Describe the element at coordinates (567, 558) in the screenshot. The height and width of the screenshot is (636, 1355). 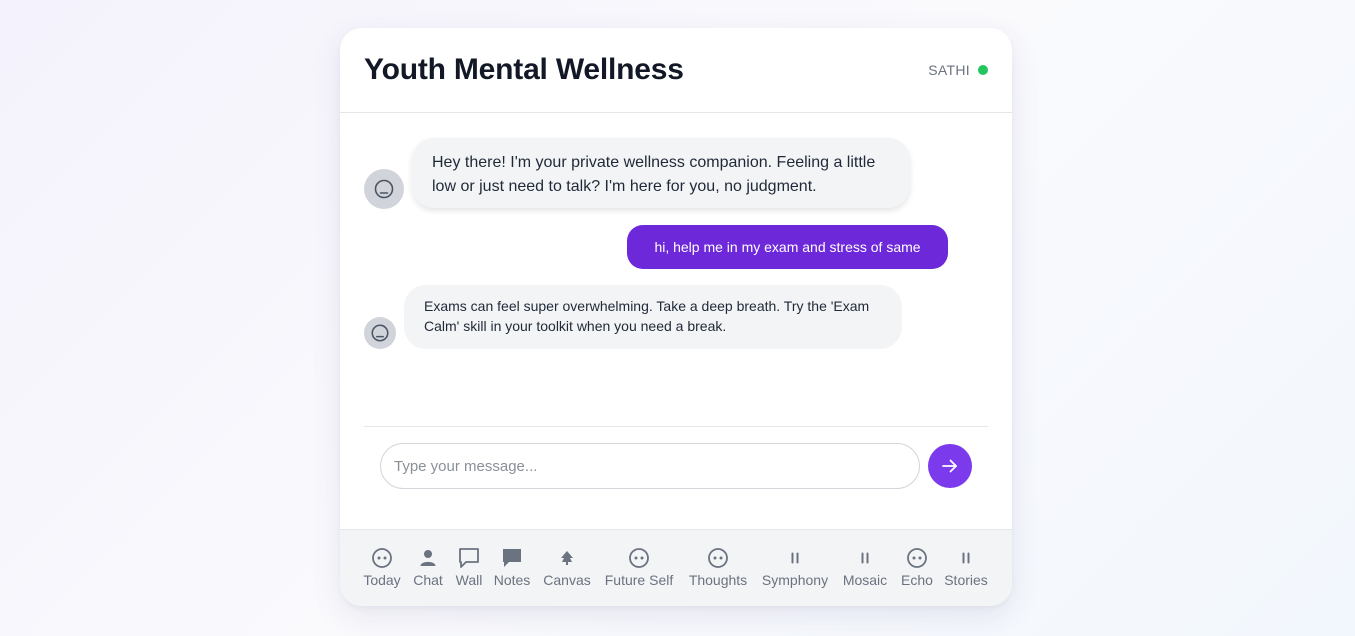
I see `tree-icon` at that location.